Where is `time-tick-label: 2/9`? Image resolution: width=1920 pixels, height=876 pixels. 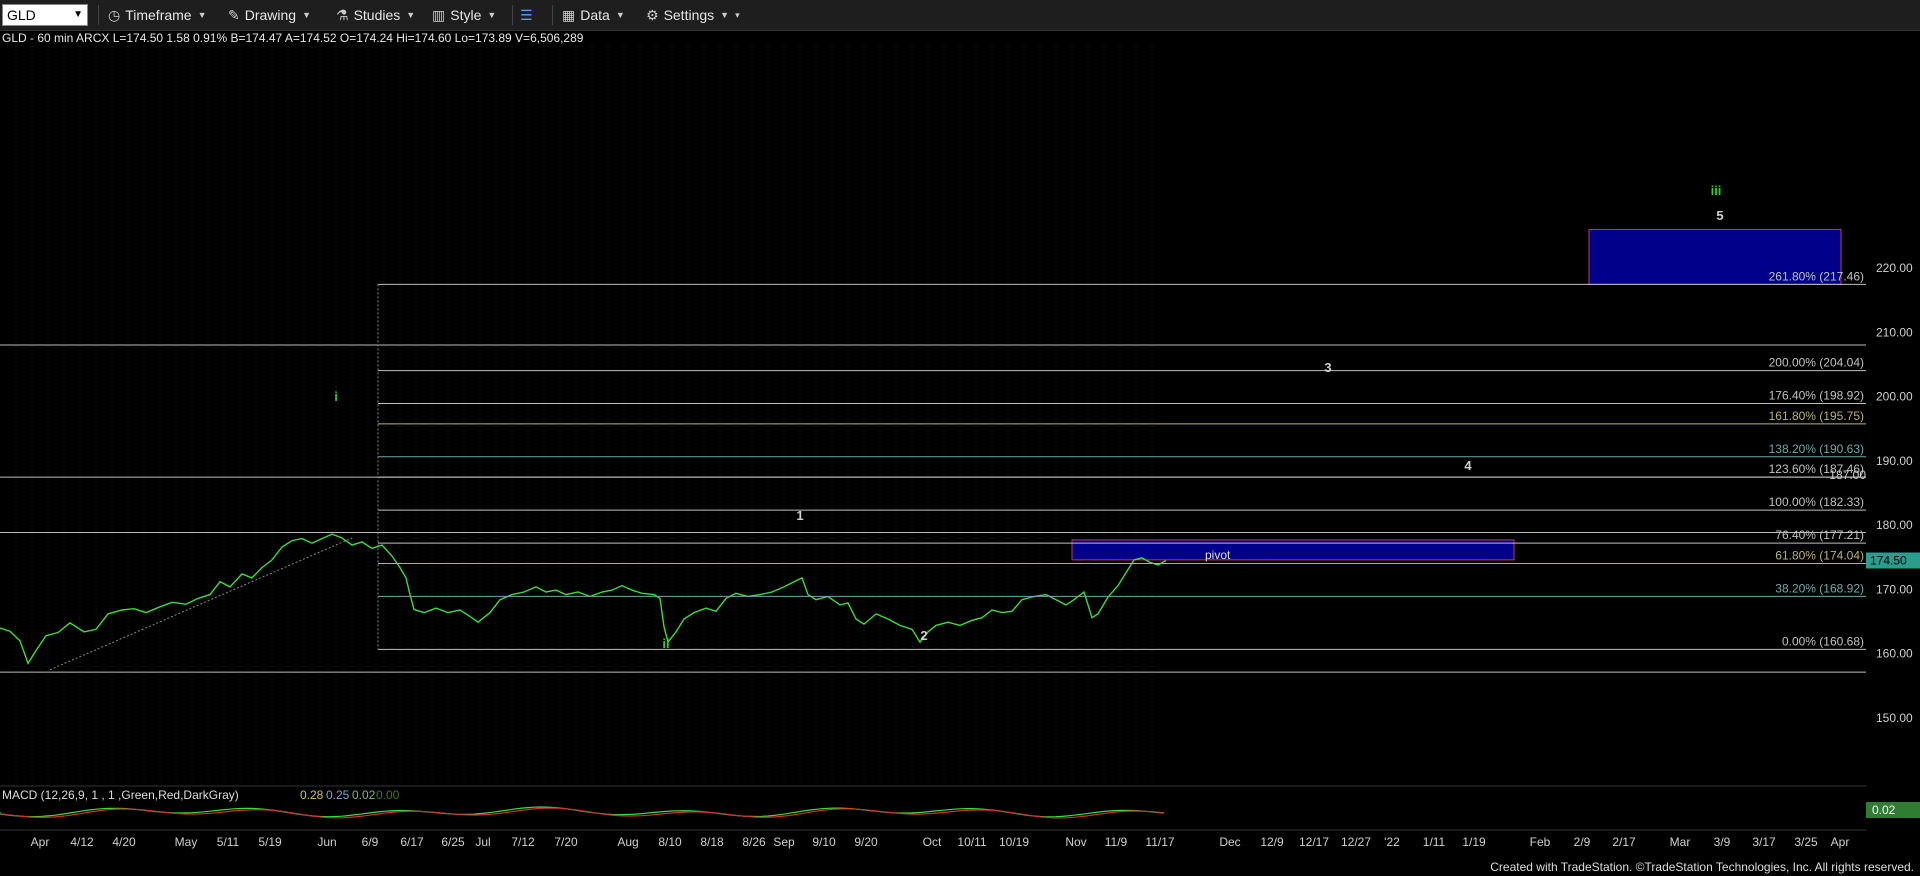
time-tick-label: 2/9 is located at coordinates (1582, 842).